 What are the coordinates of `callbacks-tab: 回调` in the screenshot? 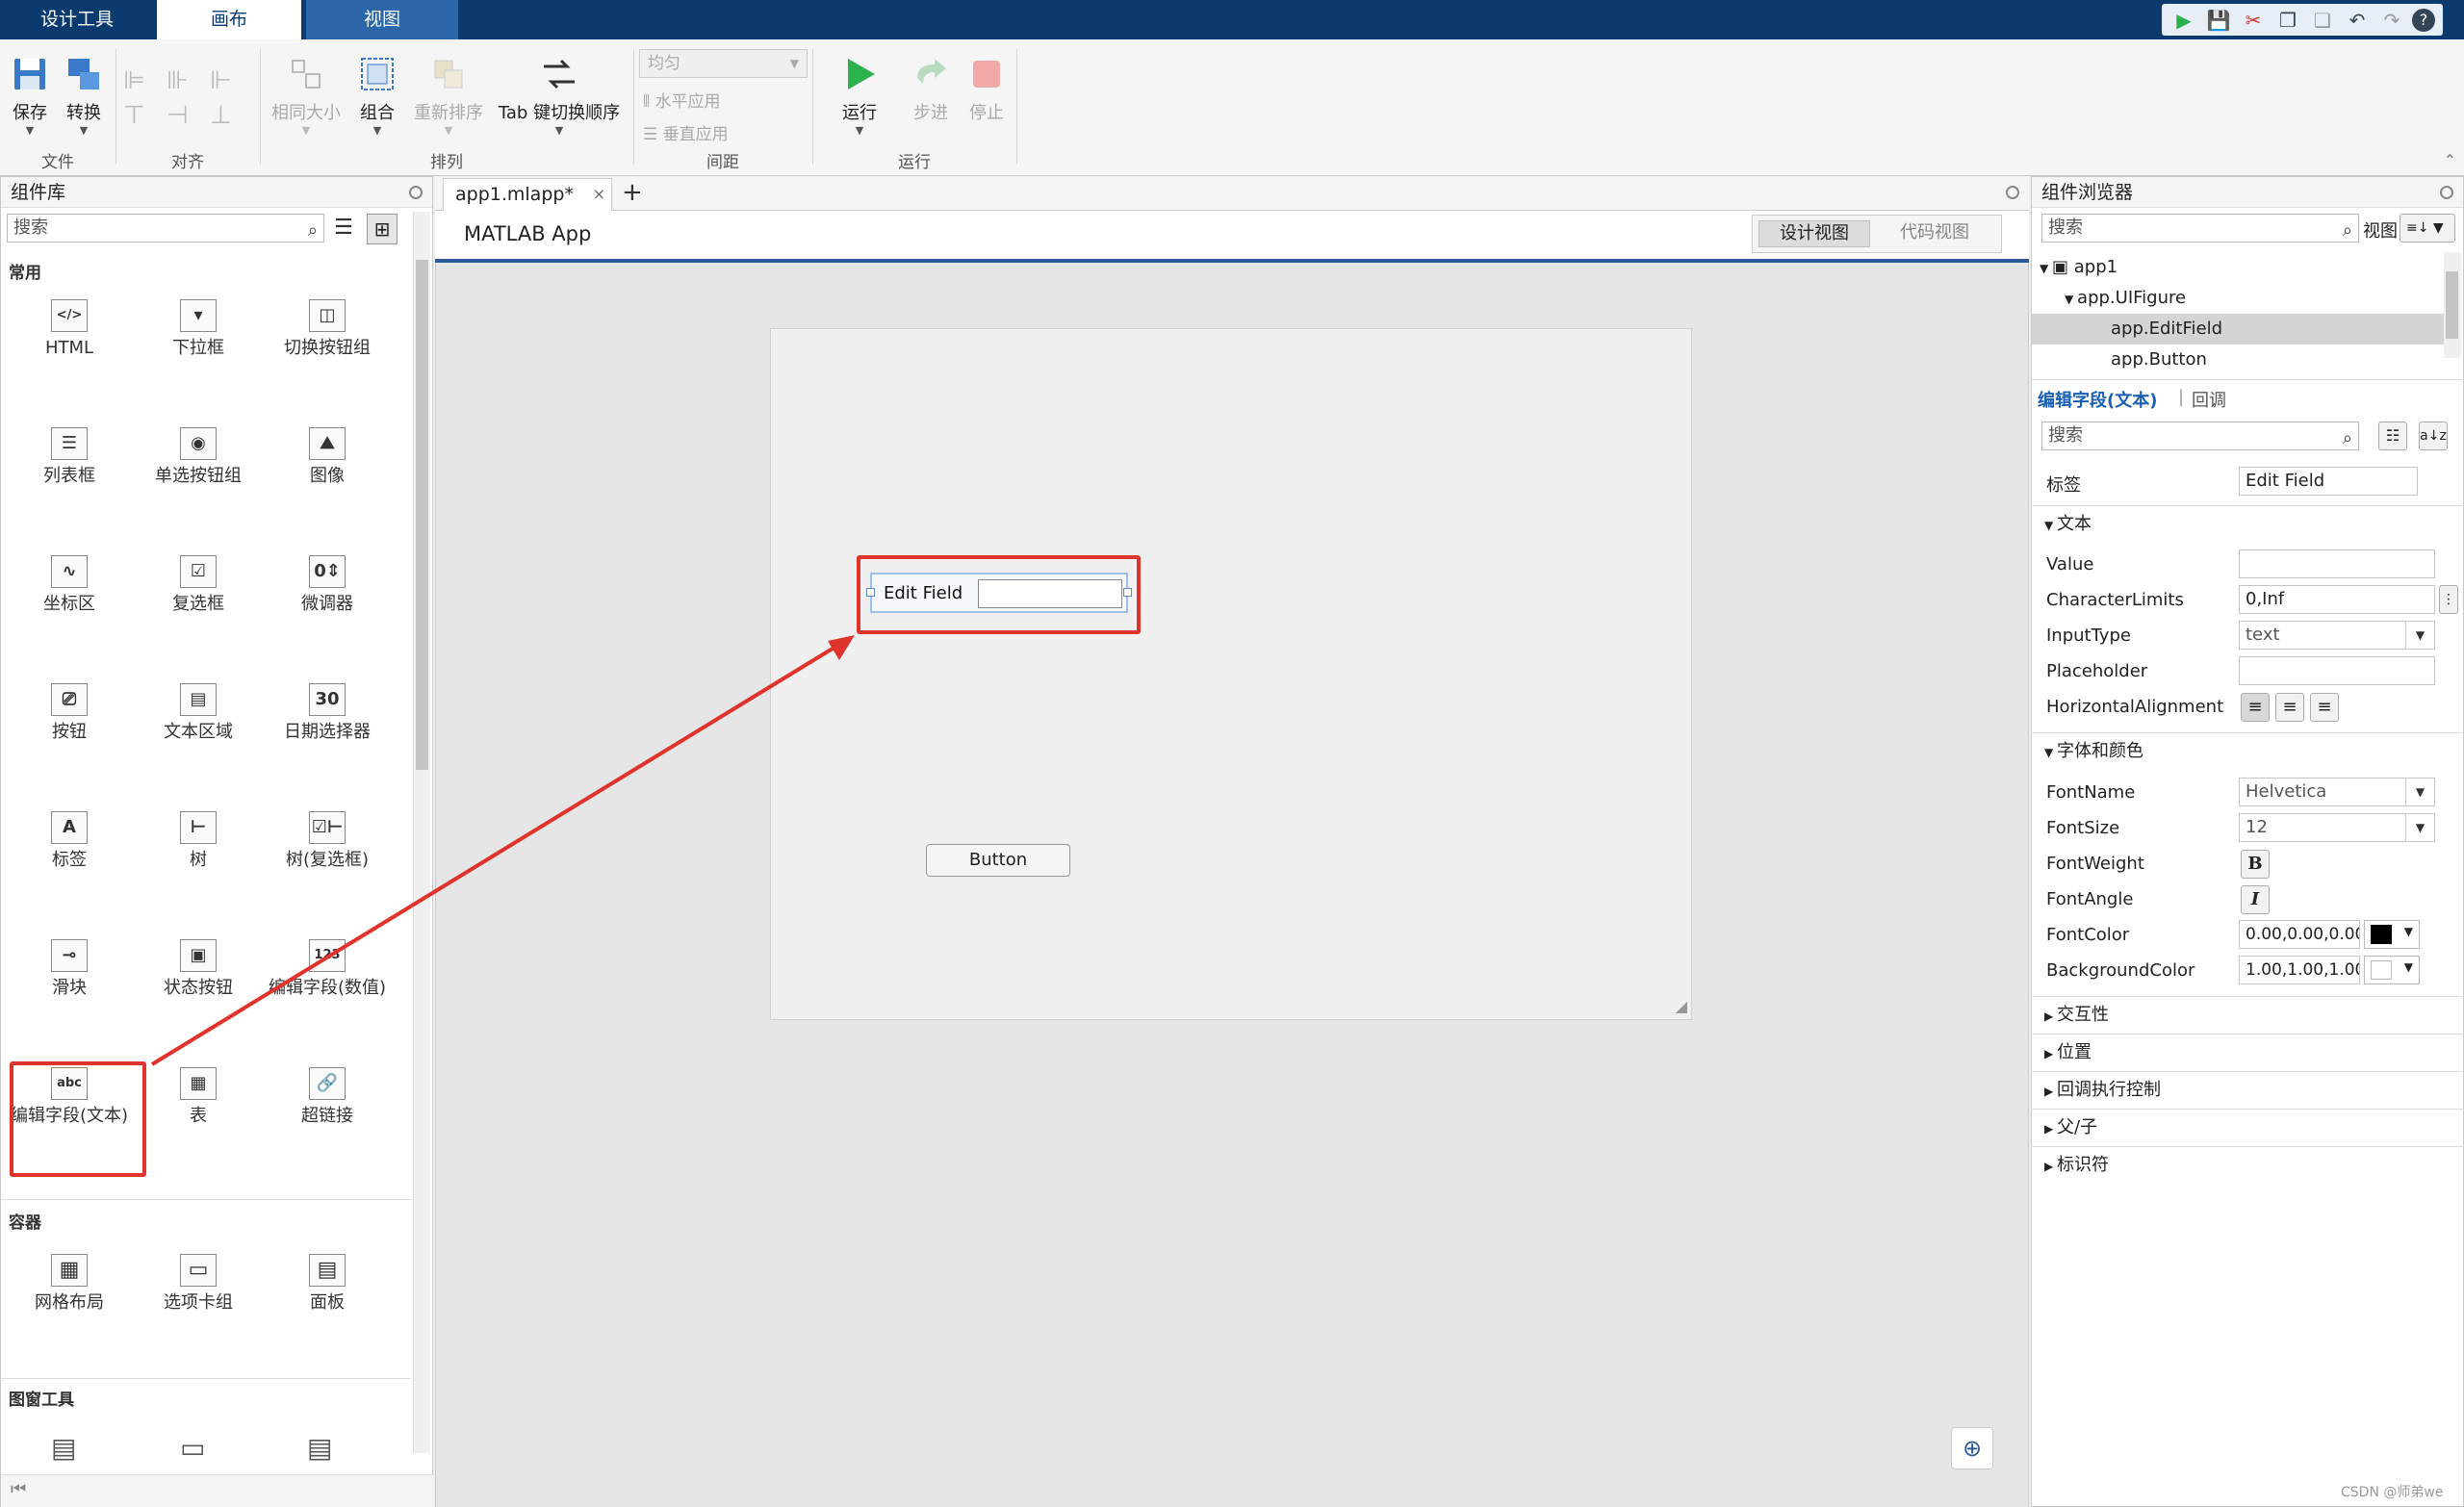 It's located at (2209, 399).